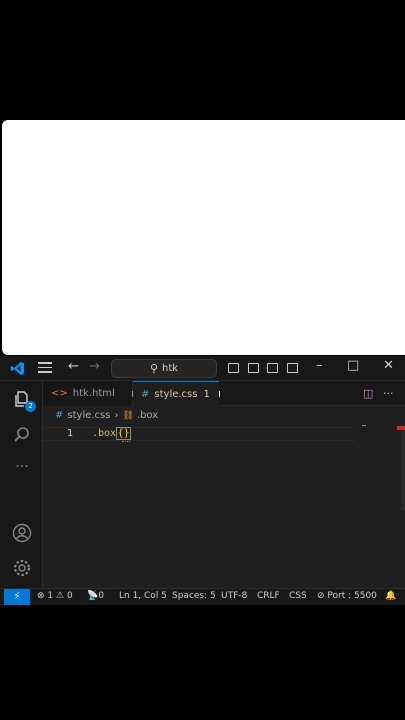 Image resolution: width=405 pixels, height=720 pixels. What do you see at coordinates (24, 400) in the screenshot?
I see `explorer-icon: 2` at bounding box center [24, 400].